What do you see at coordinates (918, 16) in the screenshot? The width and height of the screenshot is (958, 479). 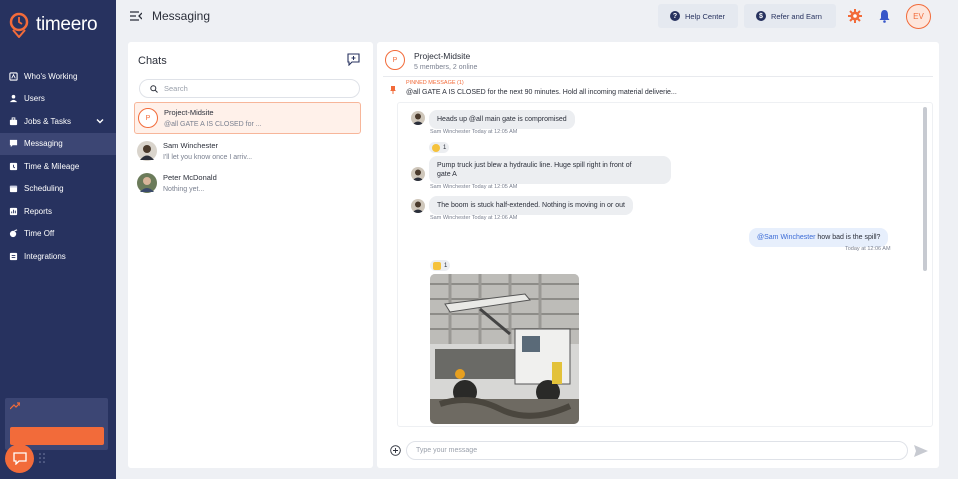 I see `user-avatar: EV` at bounding box center [918, 16].